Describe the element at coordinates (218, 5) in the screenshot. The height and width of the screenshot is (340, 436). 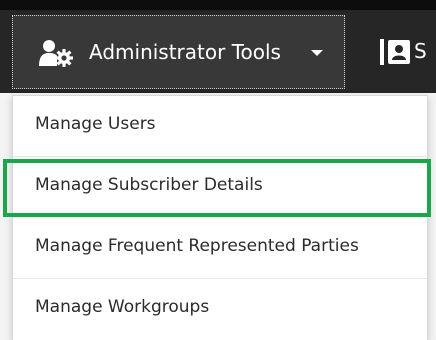
I see `navbar-top-strip` at that location.